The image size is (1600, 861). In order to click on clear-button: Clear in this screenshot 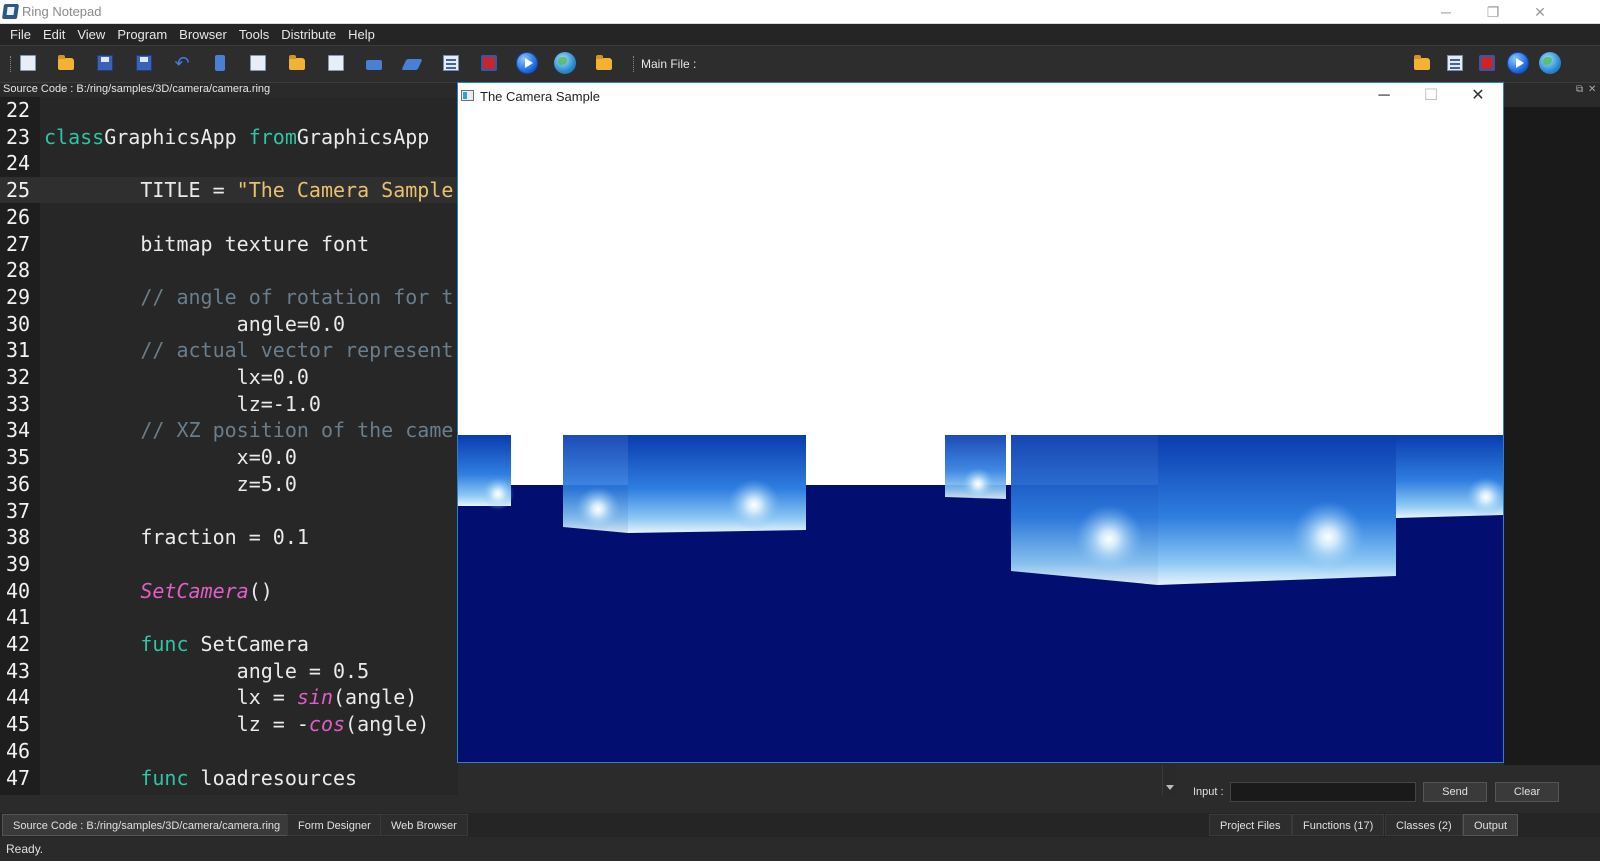, I will do `click(1527, 792)`.